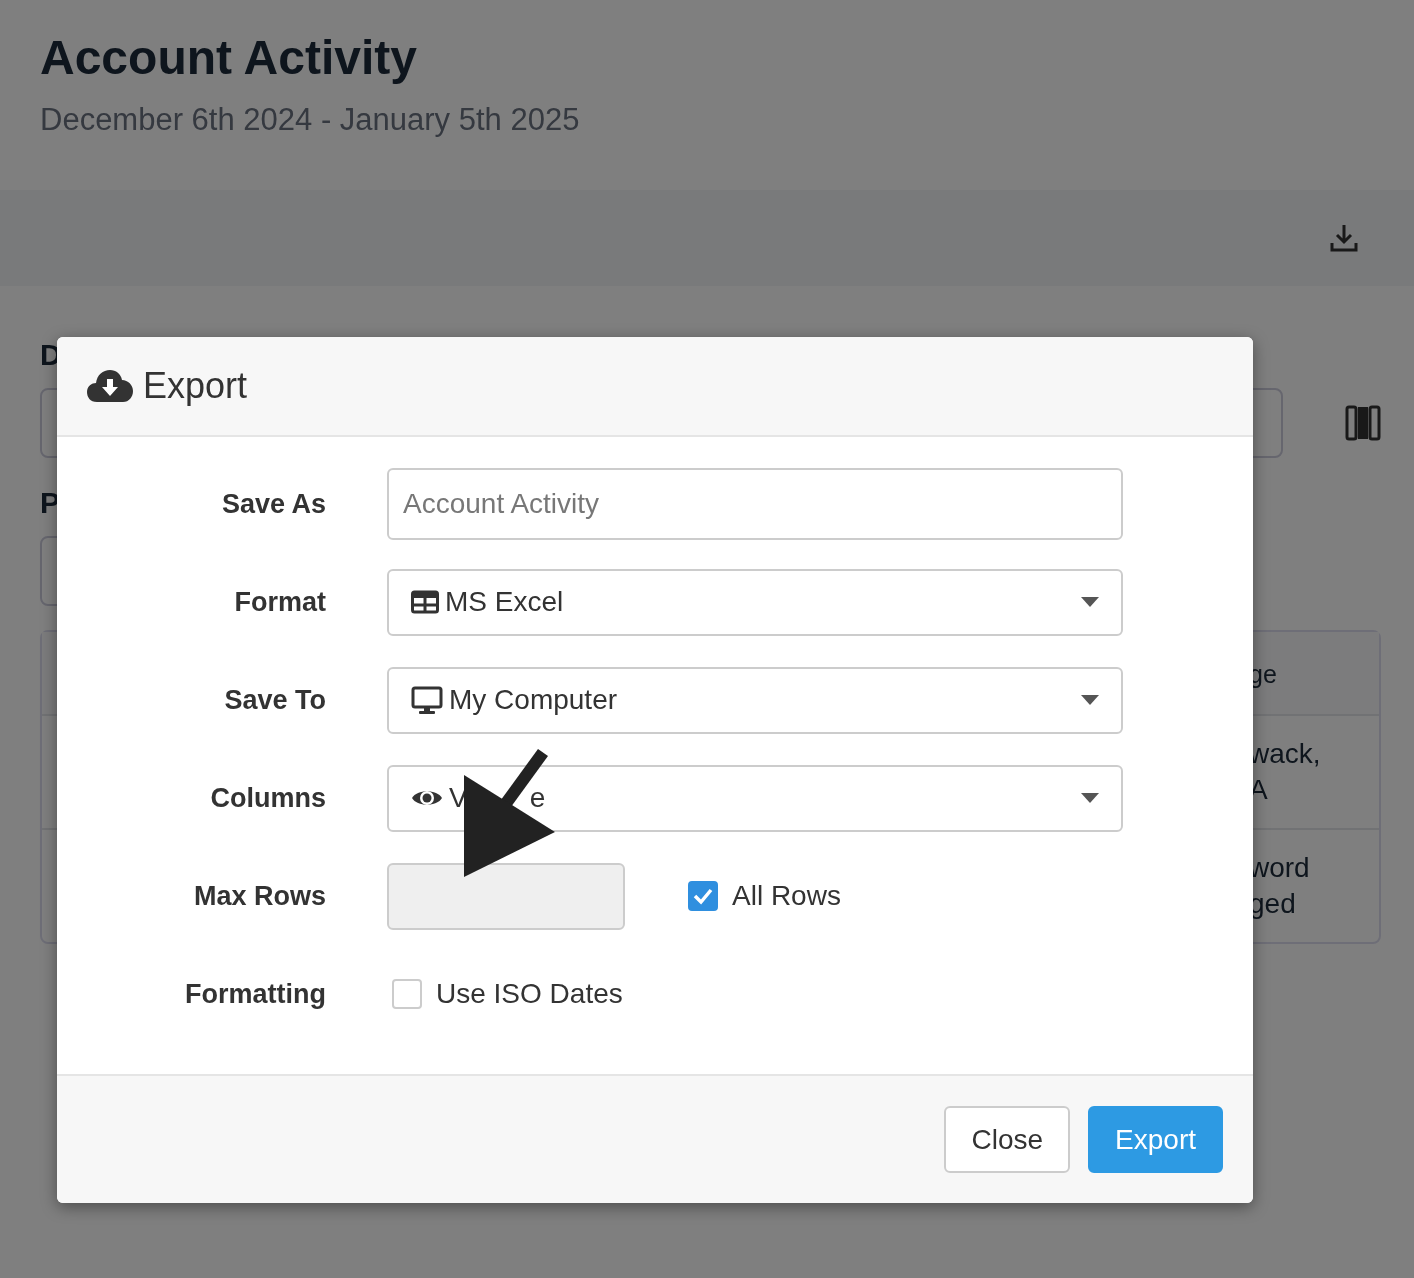 This screenshot has width=1414, height=1278. Describe the element at coordinates (274, 700) in the screenshot. I see `field-label: Save To` at that location.